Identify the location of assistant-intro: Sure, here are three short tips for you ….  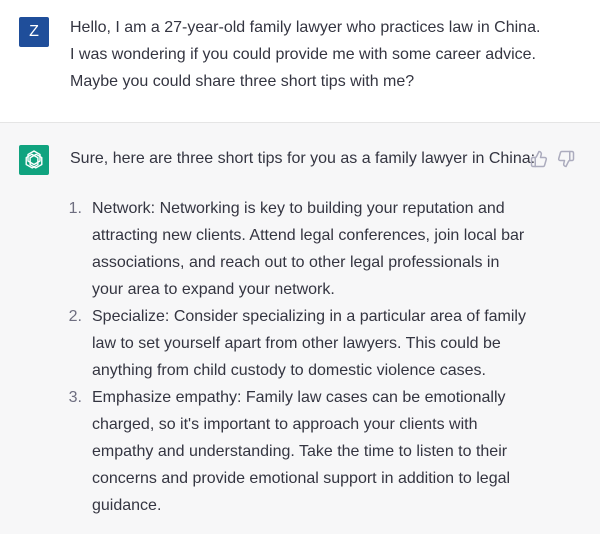
(303, 158).